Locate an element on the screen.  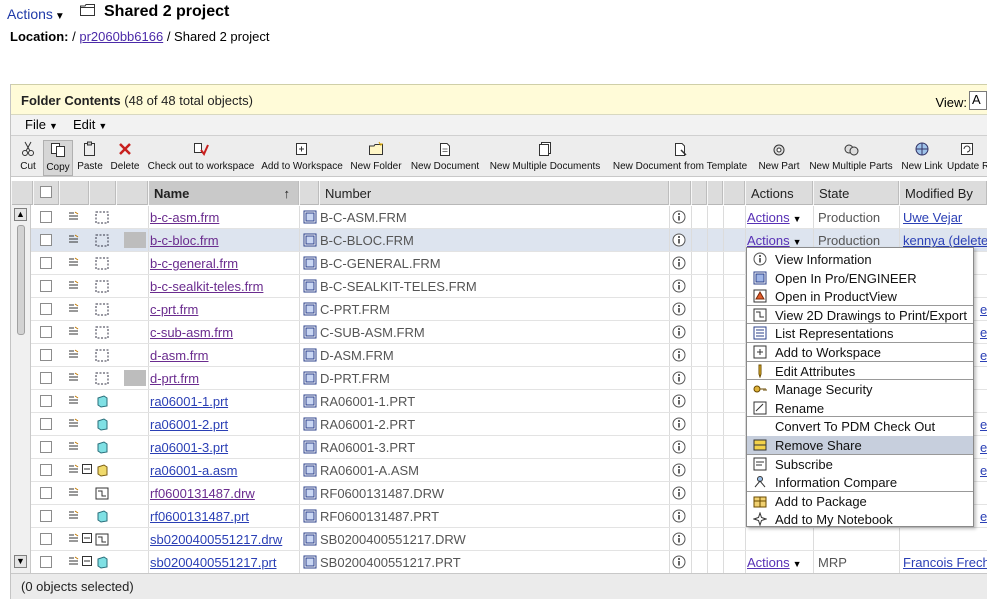
object-name-link: c-sub-asm.frm is located at coordinates (191, 332).